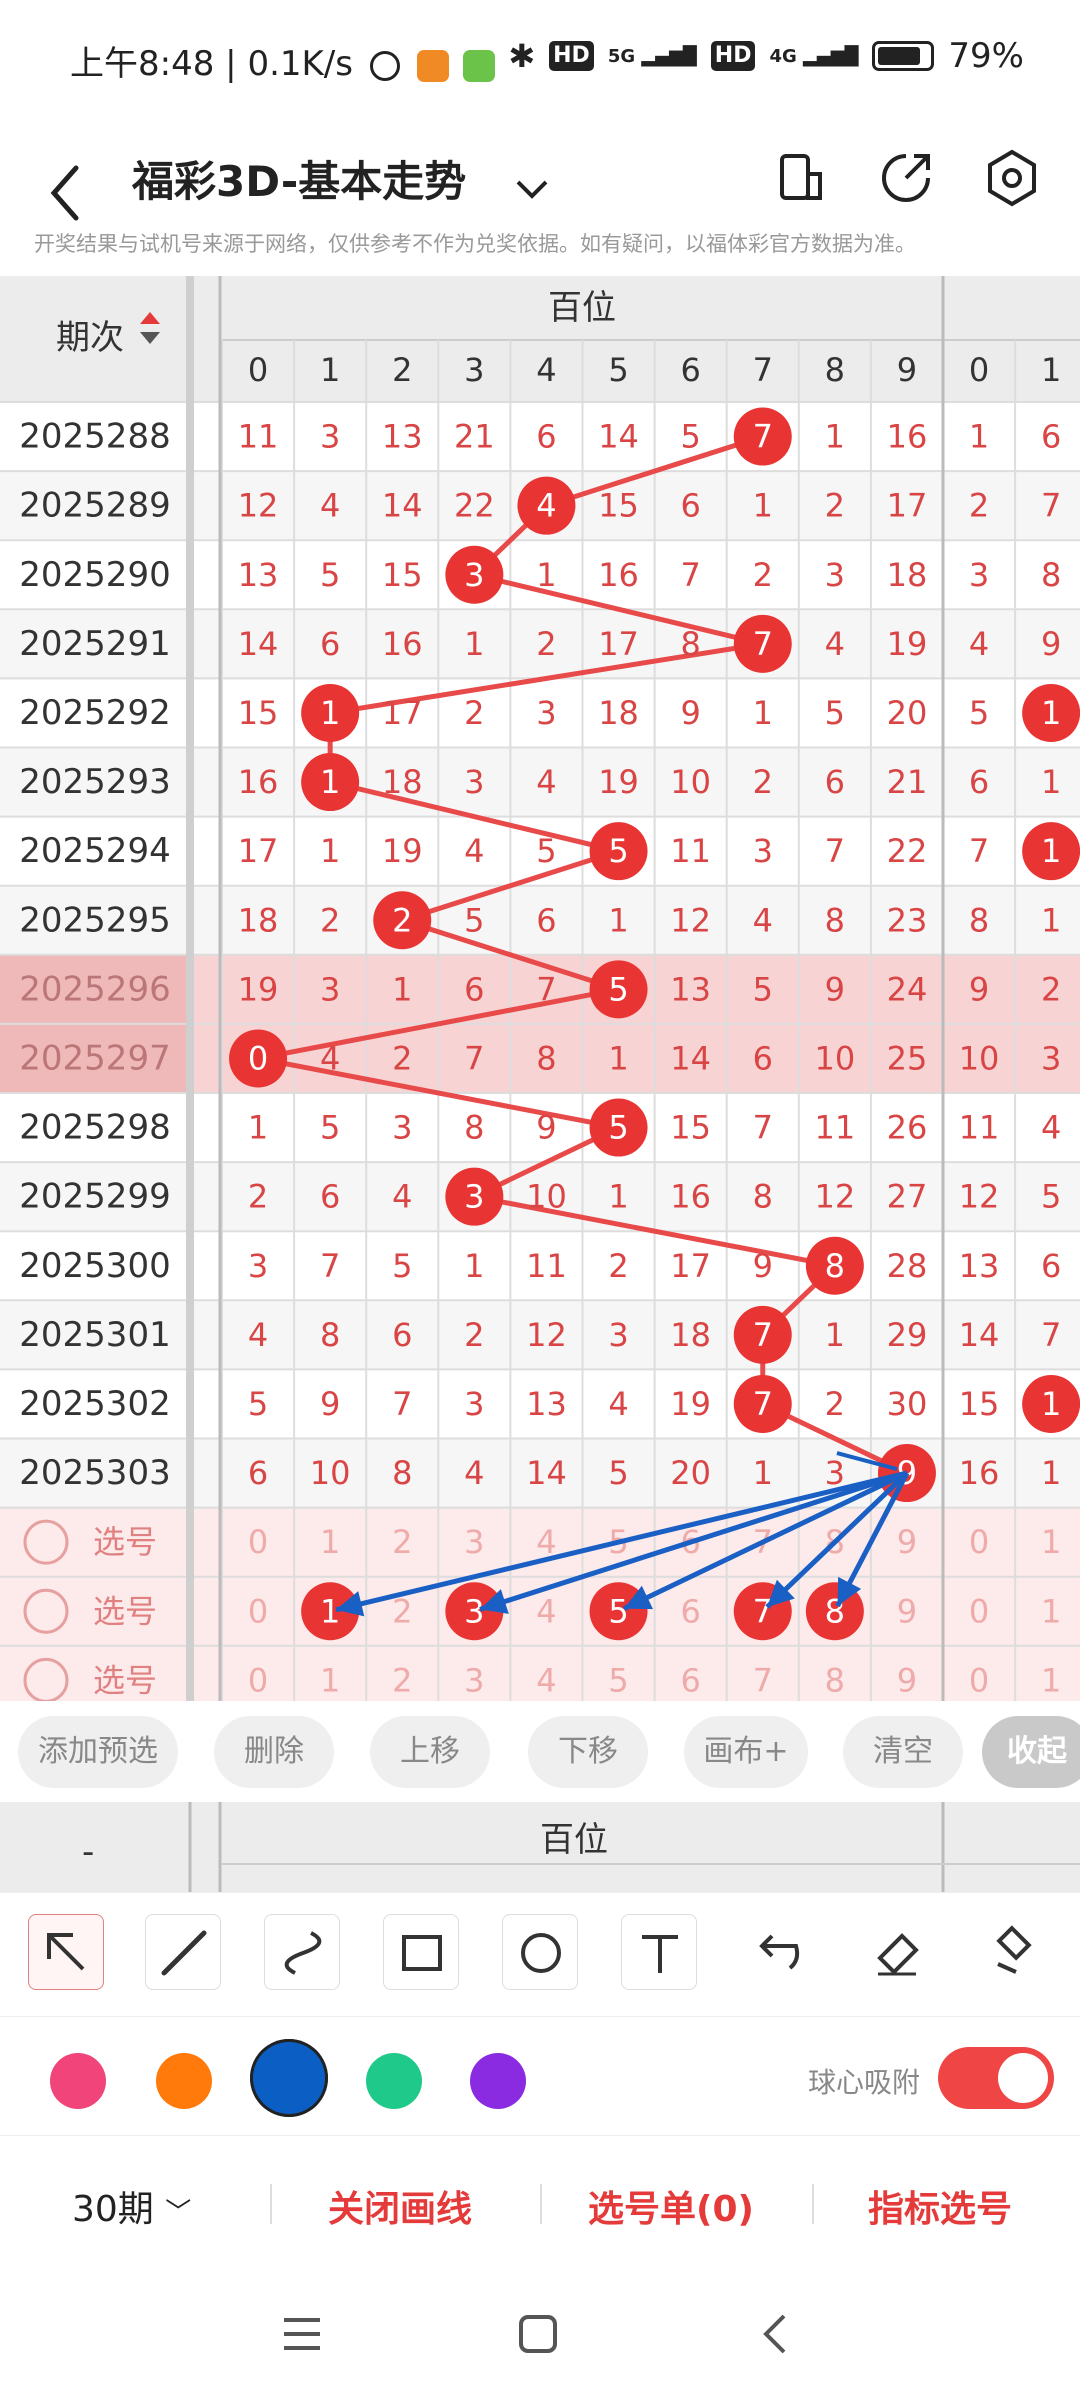  Describe the element at coordinates (94, 644) in the screenshot. I see `period-cell: 2025291` at that location.